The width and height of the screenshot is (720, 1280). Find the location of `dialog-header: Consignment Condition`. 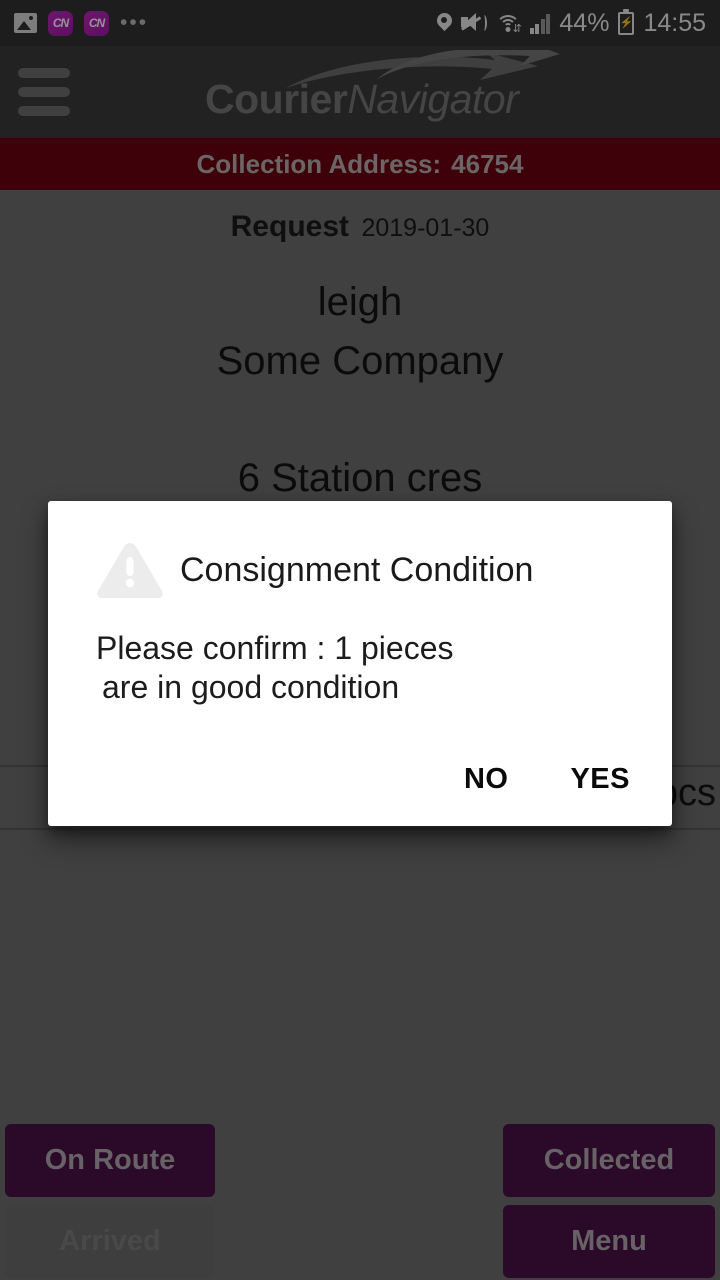

dialog-header: Consignment Condition is located at coordinates (360, 551).